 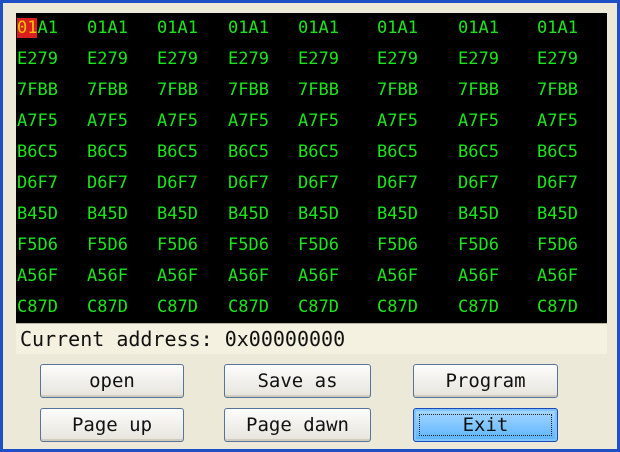 I want to click on page-down-button: Page dawn, so click(x=297, y=425).